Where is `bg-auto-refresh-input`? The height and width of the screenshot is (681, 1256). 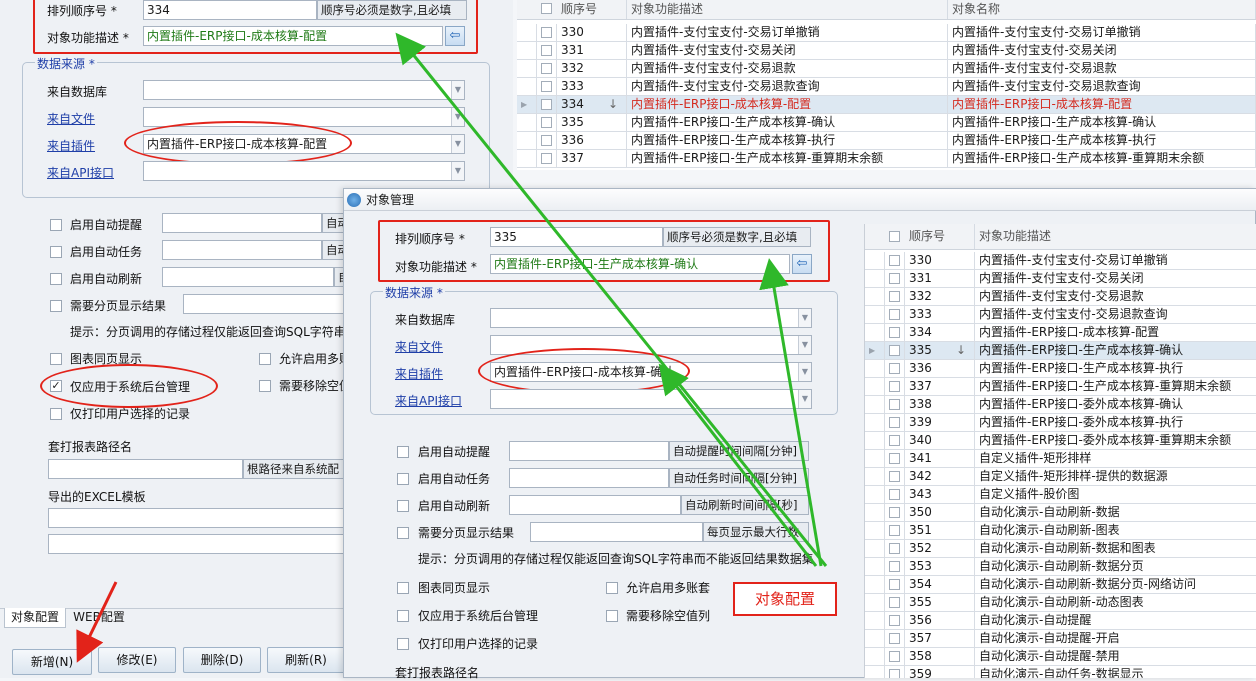 bg-auto-refresh-input is located at coordinates (248, 277).